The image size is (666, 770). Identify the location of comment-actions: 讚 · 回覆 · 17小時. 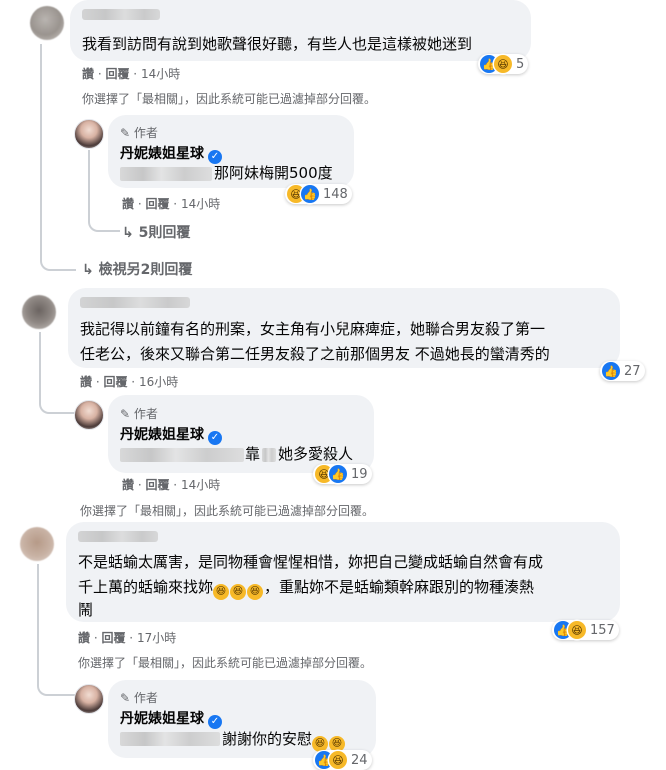
(127, 638).